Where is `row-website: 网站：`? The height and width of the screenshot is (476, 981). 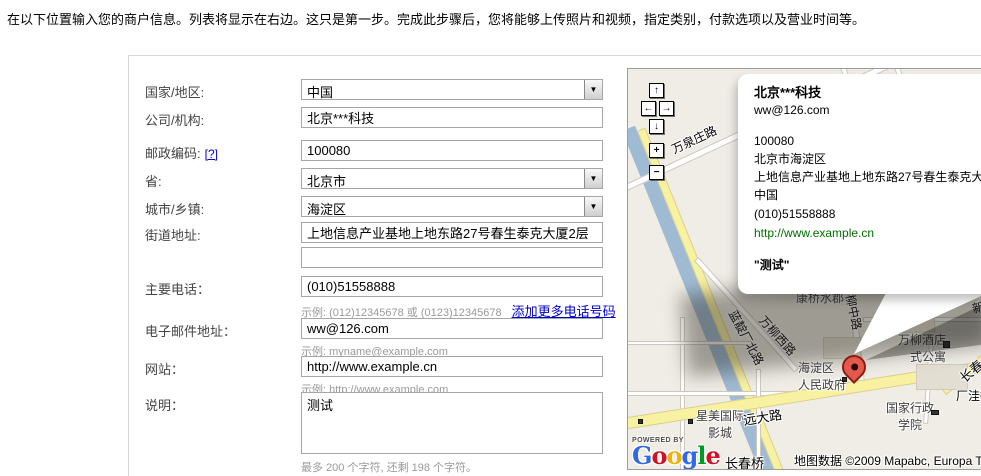 row-website: 网站： is located at coordinates (379, 367).